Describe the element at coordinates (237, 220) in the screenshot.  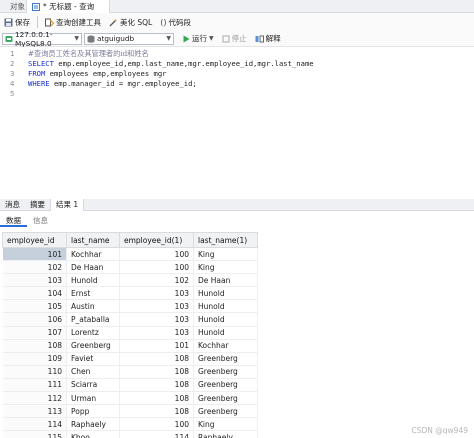
I see `result-subtab-bar: 数据 信息` at that location.